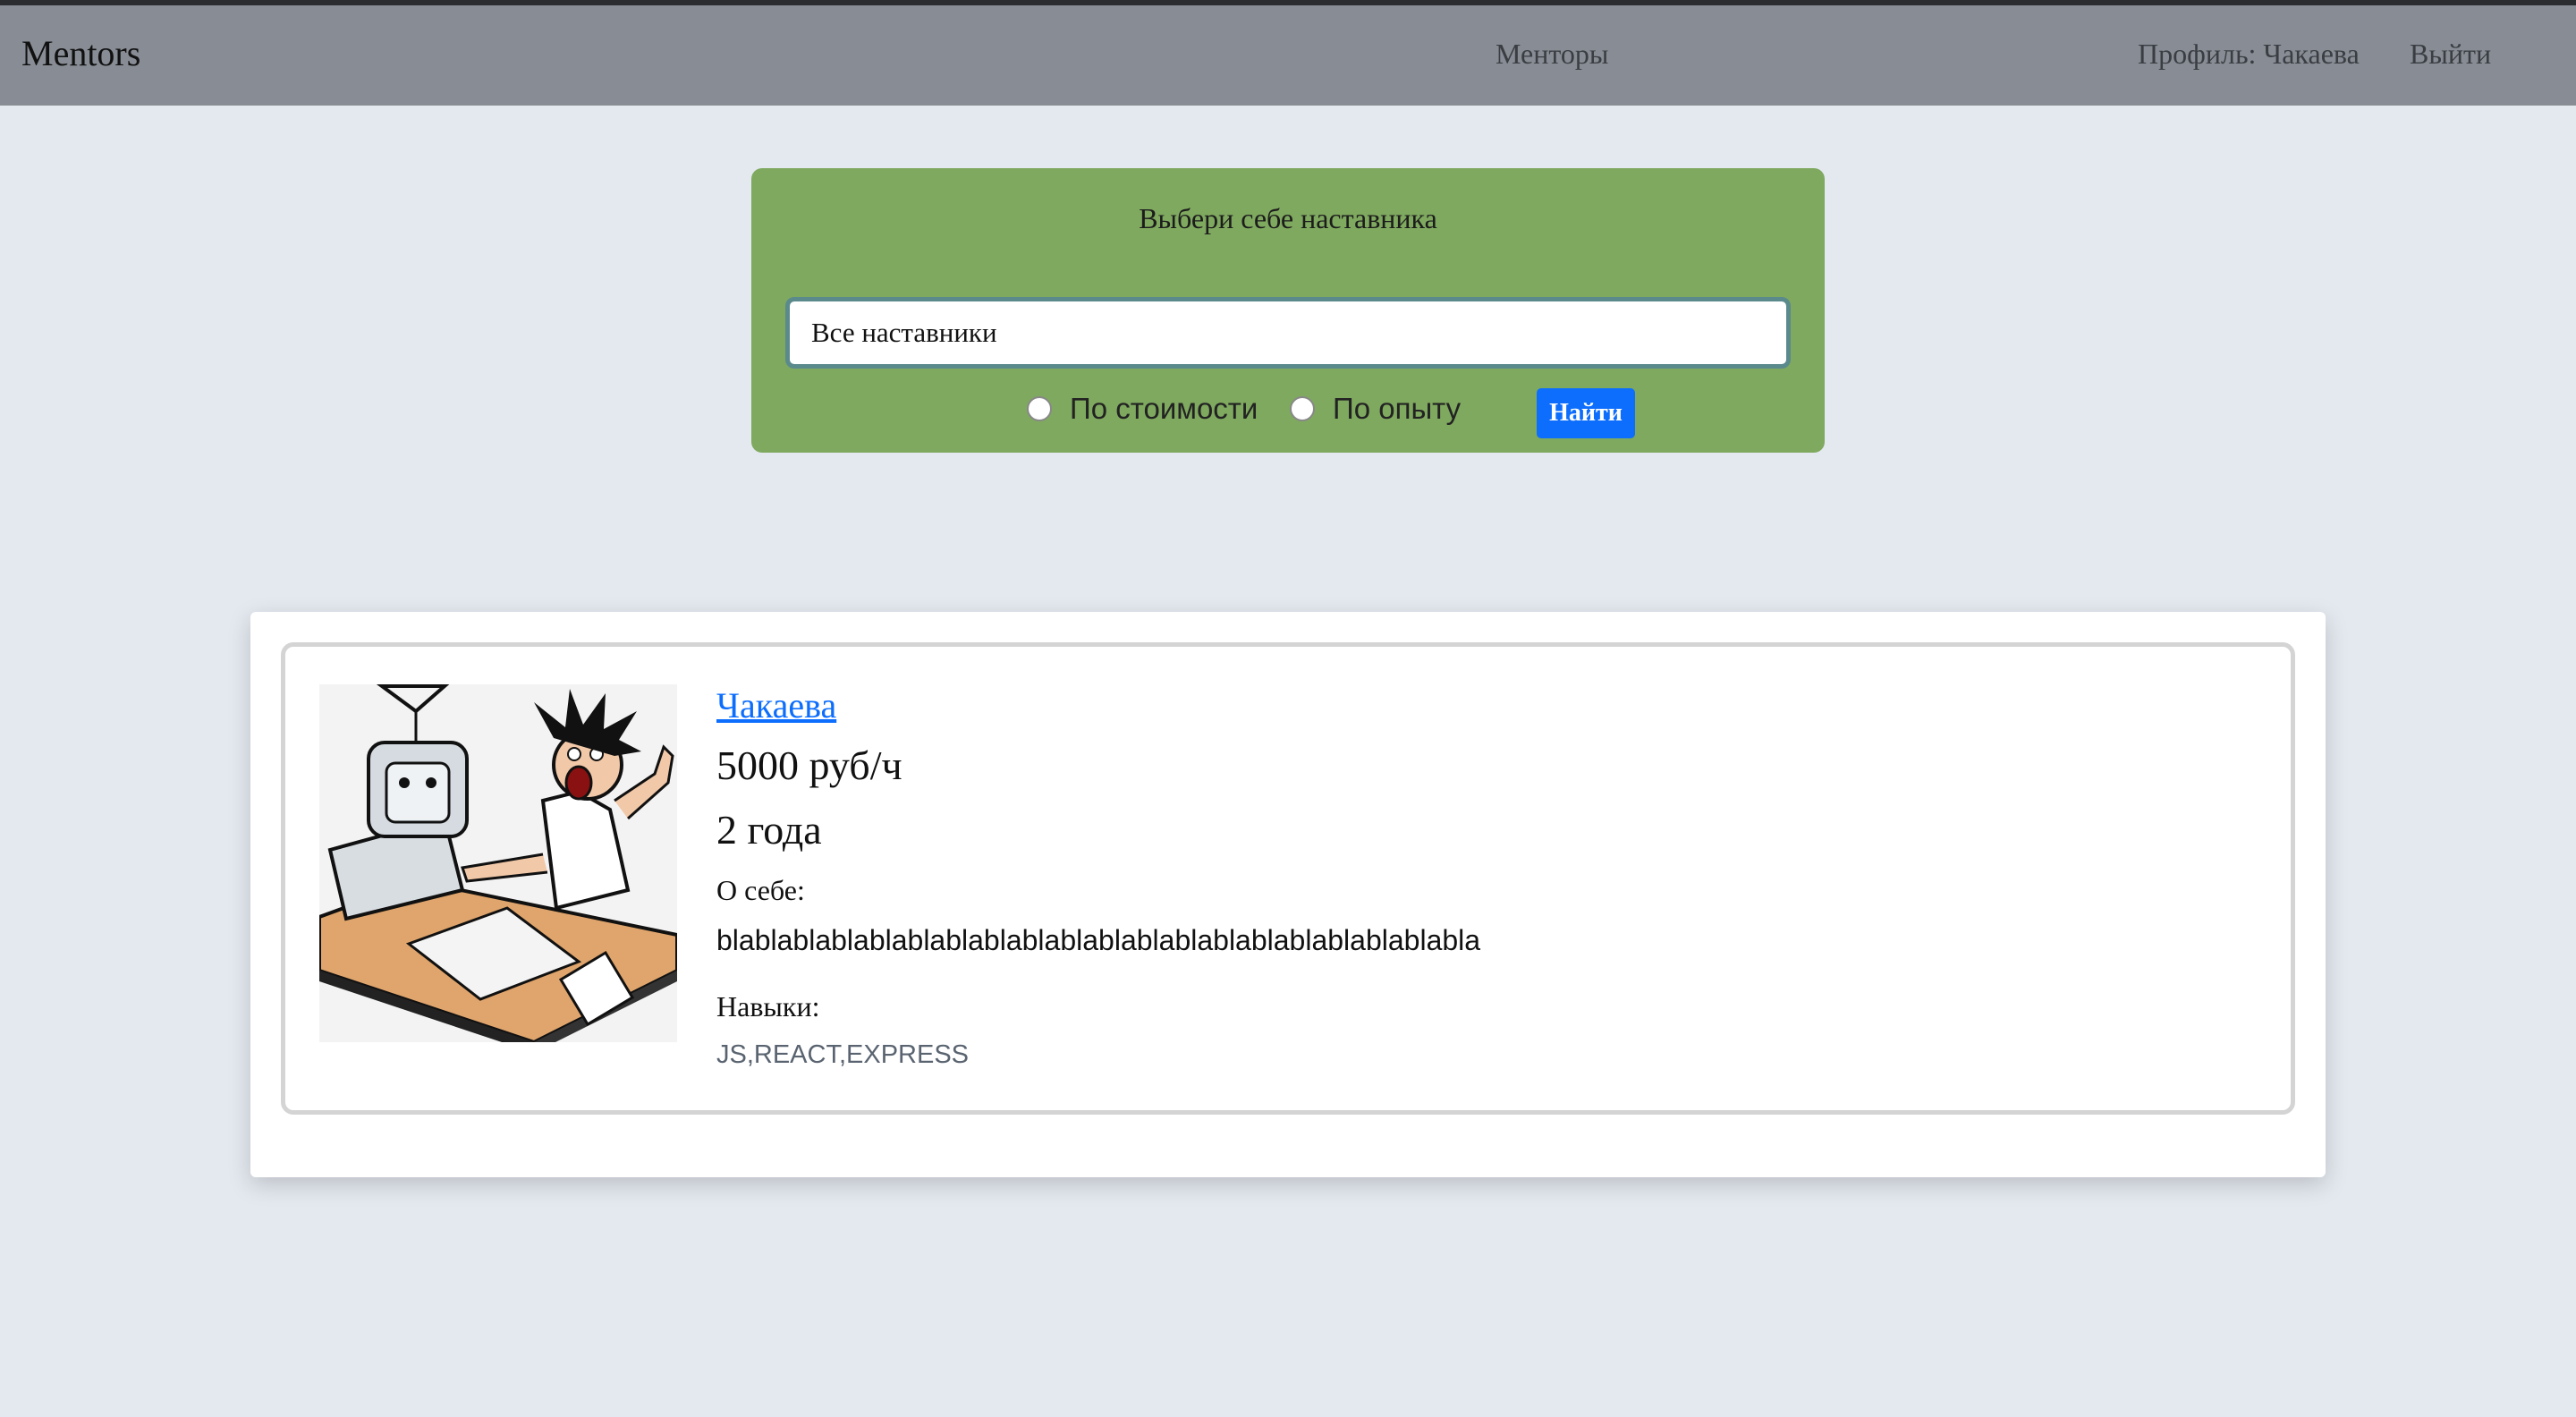 The height and width of the screenshot is (1417, 2576). Describe the element at coordinates (776, 705) in the screenshot. I see `mentor-name-link: Чакаева` at that location.